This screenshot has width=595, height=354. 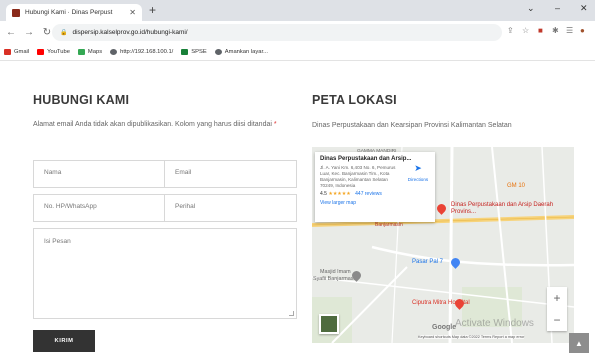 I want to click on satellite-toggle, so click(x=329, y=324).